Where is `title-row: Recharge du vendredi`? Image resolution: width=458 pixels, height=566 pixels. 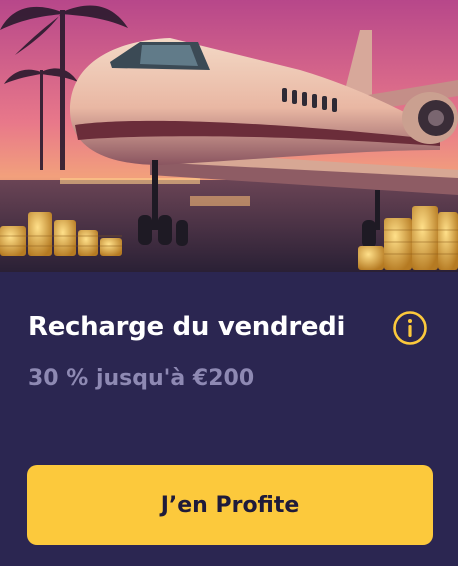
title-row: Recharge du vendredi is located at coordinates (228, 330).